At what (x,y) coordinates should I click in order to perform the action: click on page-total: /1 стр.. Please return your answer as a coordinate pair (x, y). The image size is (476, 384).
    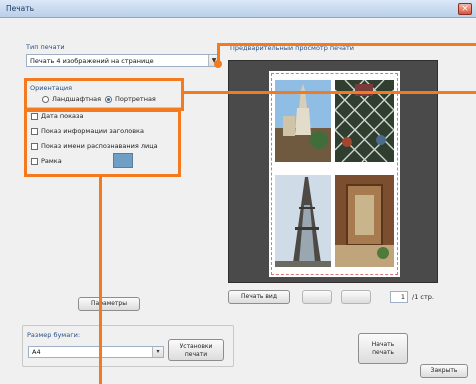
    Looking at the image, I should click on (423, 297).